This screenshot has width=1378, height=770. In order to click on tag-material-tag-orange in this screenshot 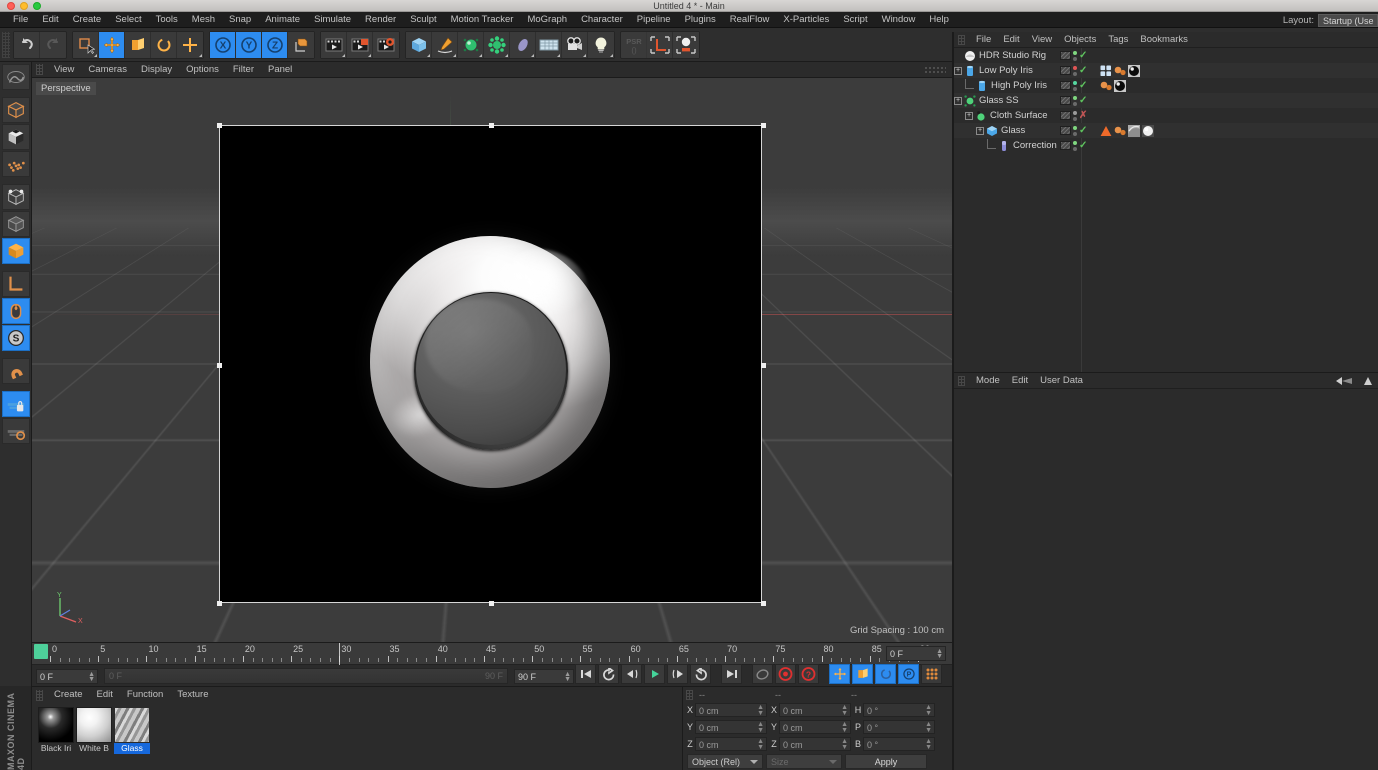, I will do `click(1120, 71)`.